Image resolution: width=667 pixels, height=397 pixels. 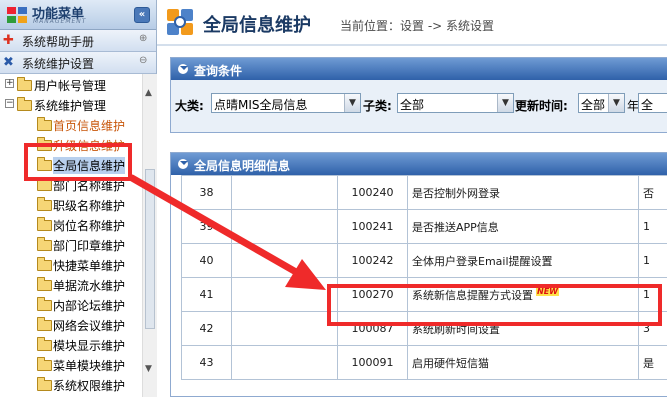 I want to click on annotation-arrow-icon, so click(x=227, y=232).